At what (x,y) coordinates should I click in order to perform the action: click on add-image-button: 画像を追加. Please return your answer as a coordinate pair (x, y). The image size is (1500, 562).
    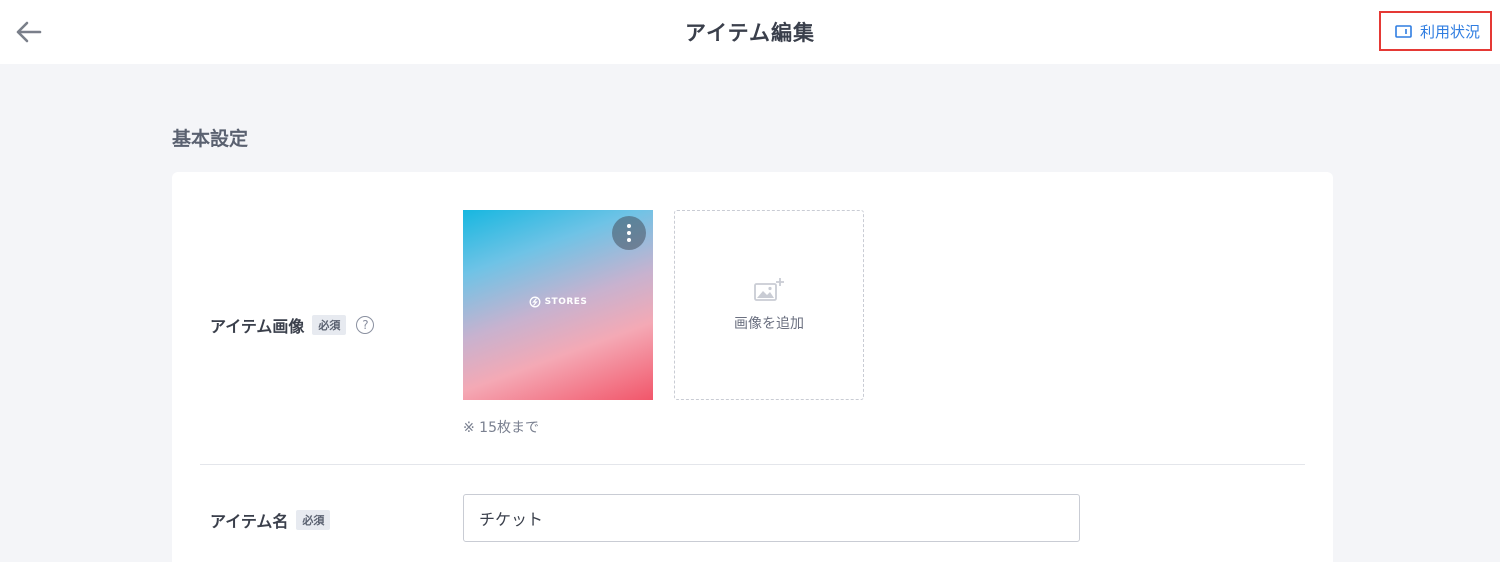
    Looking at the image, I should click on (769, 305).